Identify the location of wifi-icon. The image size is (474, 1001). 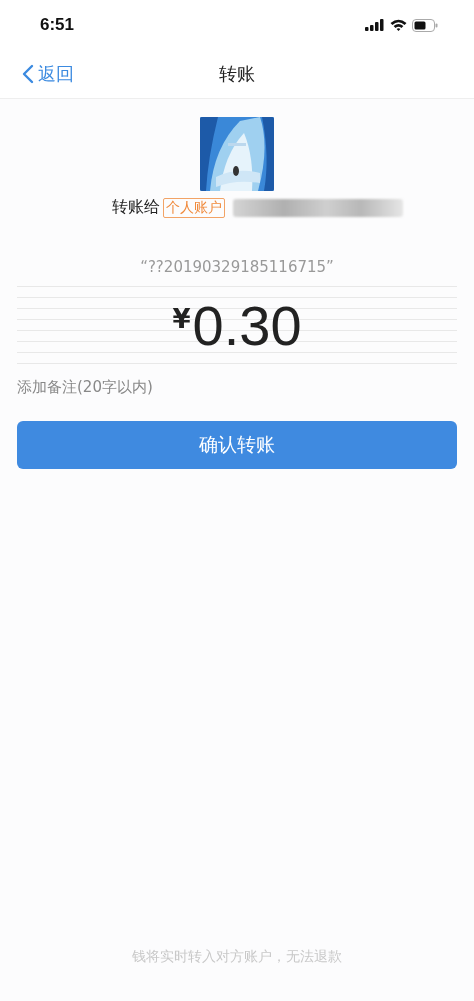
(398, 25).